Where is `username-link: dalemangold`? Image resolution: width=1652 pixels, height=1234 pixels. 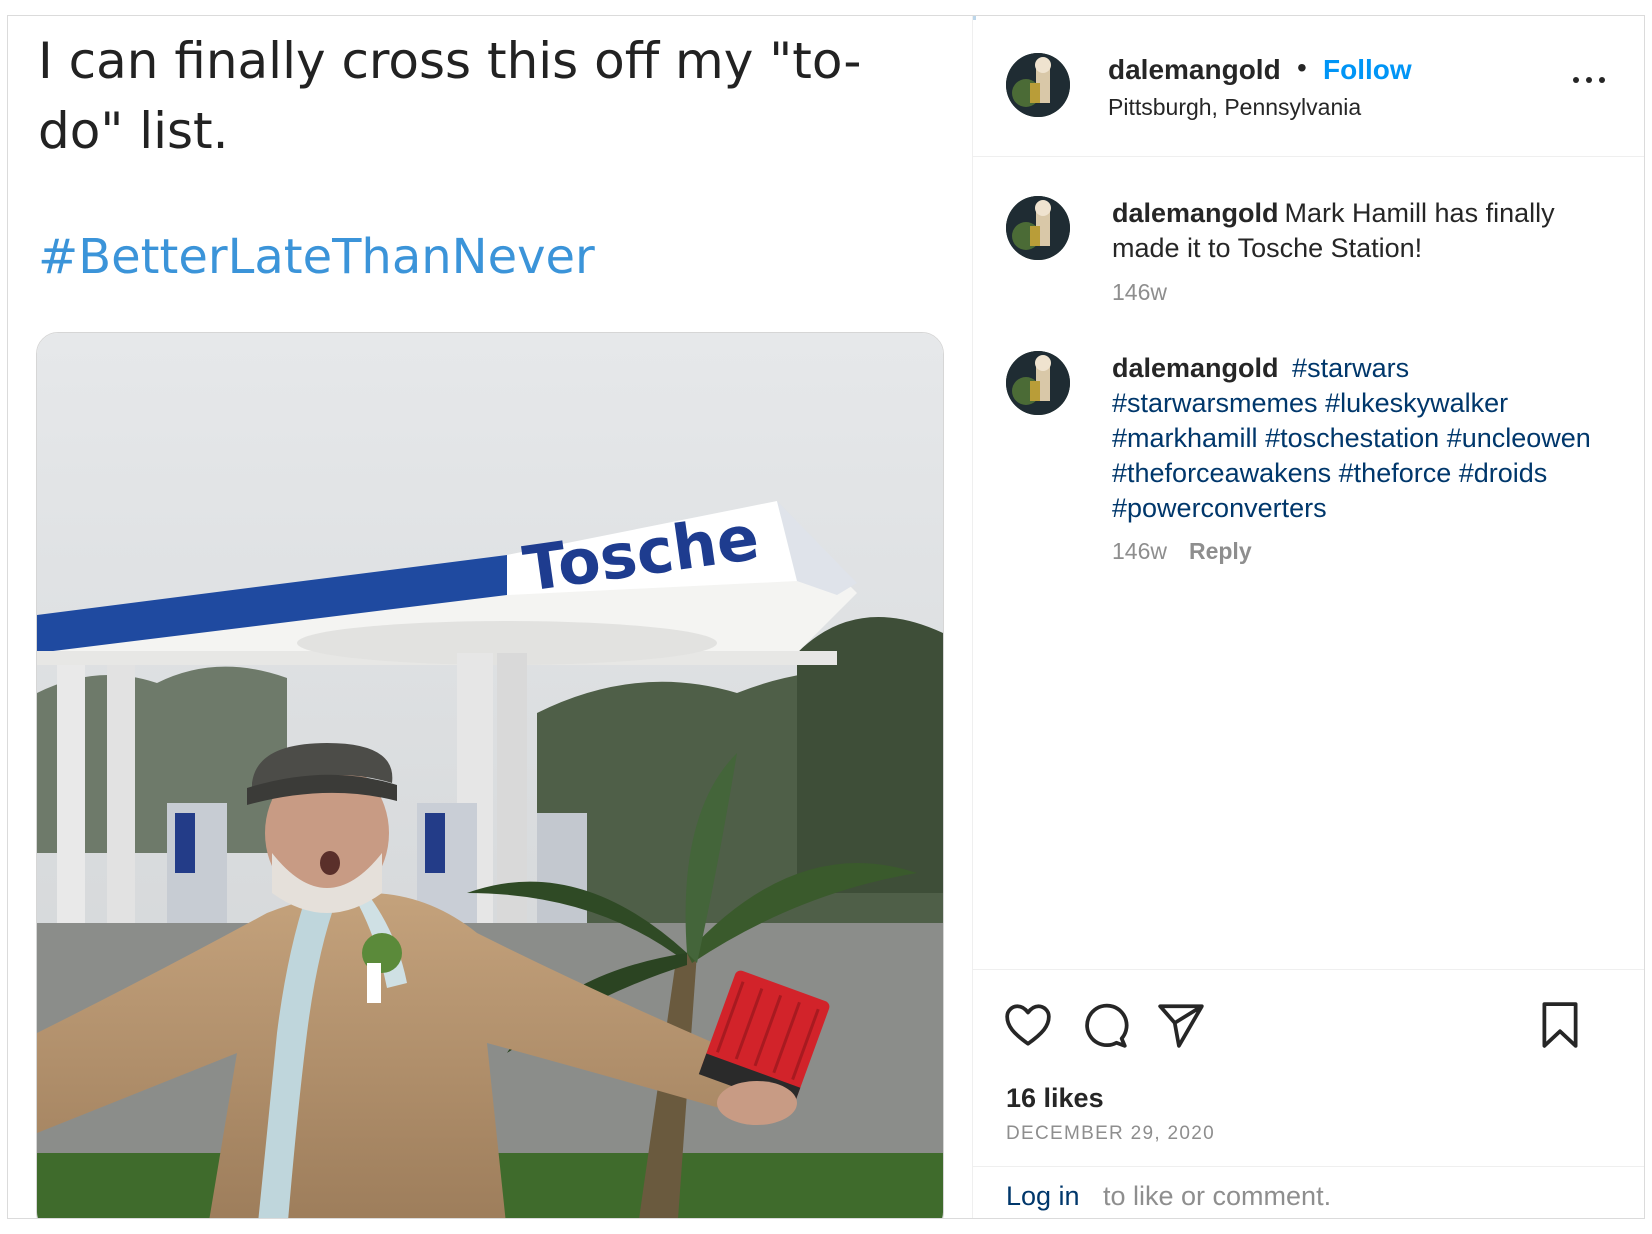 username-link: dalemangold is located at coordinates (1194, 70).